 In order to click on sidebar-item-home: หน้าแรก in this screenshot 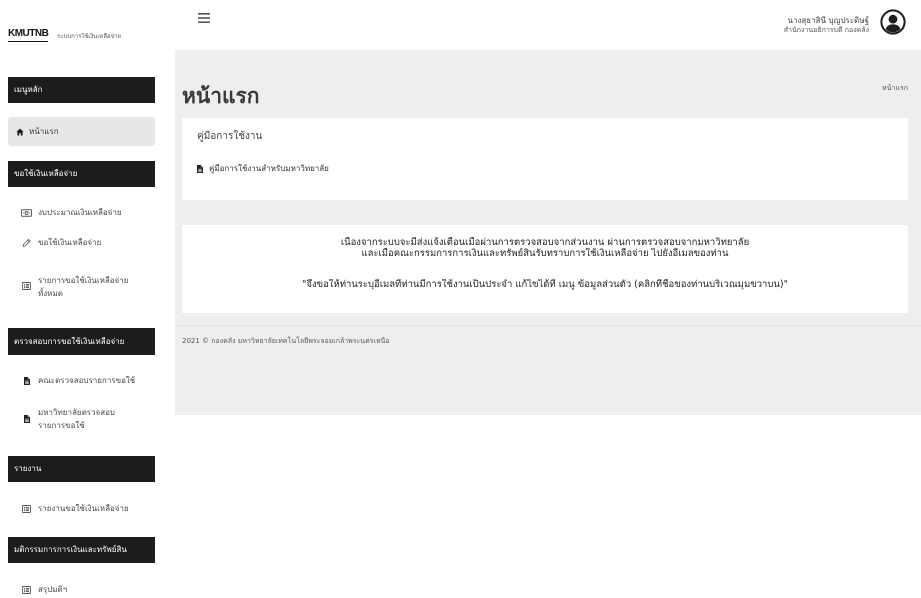, I will do `click(81, 131)`.